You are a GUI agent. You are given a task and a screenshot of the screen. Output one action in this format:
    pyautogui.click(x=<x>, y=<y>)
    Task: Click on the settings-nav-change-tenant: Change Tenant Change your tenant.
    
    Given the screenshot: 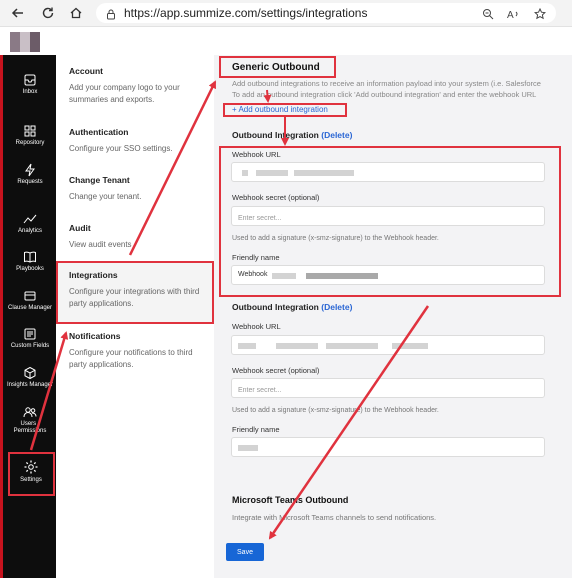 What is the action you would take?
    pyautogui.click(x=139, y=189)
    